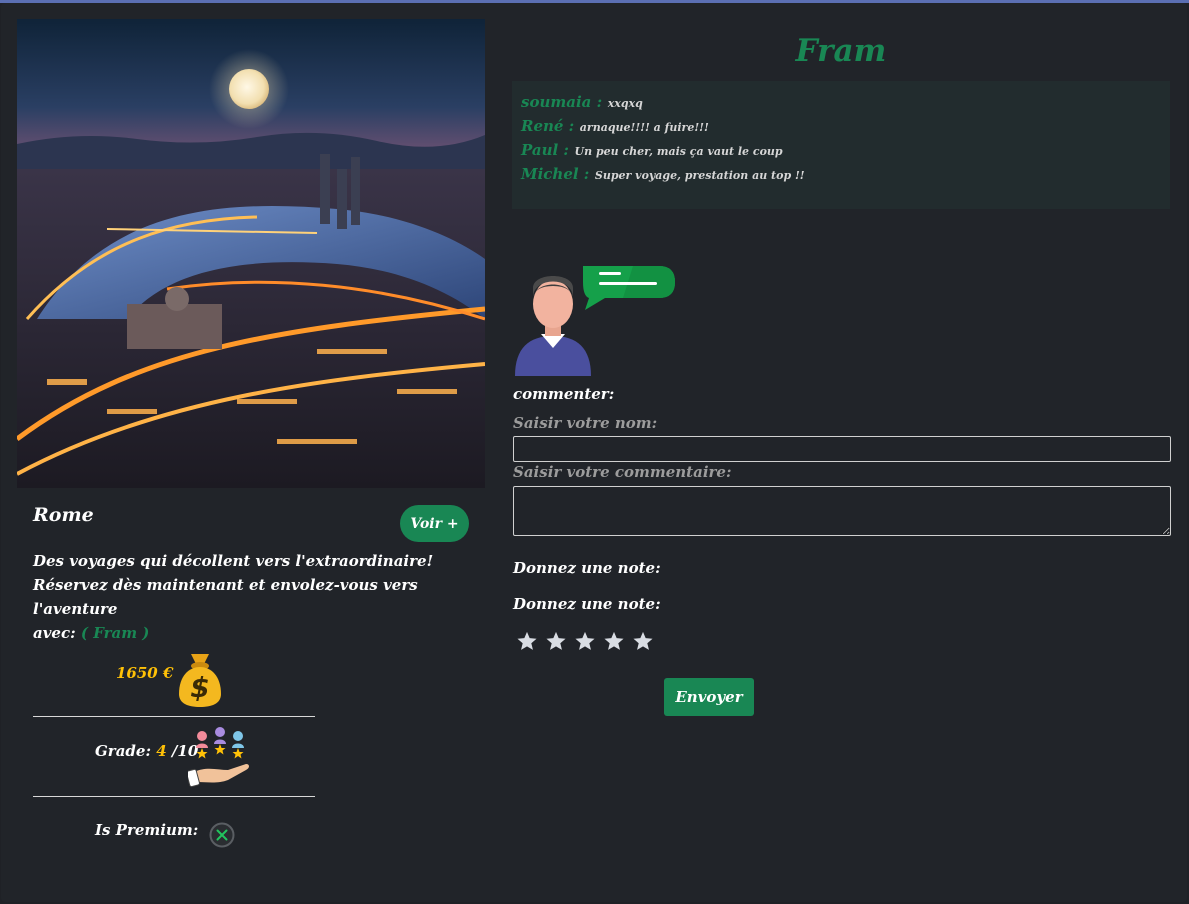 The image size is (1189, 904). Describe the element at coordinates (699, 175) in the screenshot. I see `comment-text: Super voyage, prestation au top !!` at that location.